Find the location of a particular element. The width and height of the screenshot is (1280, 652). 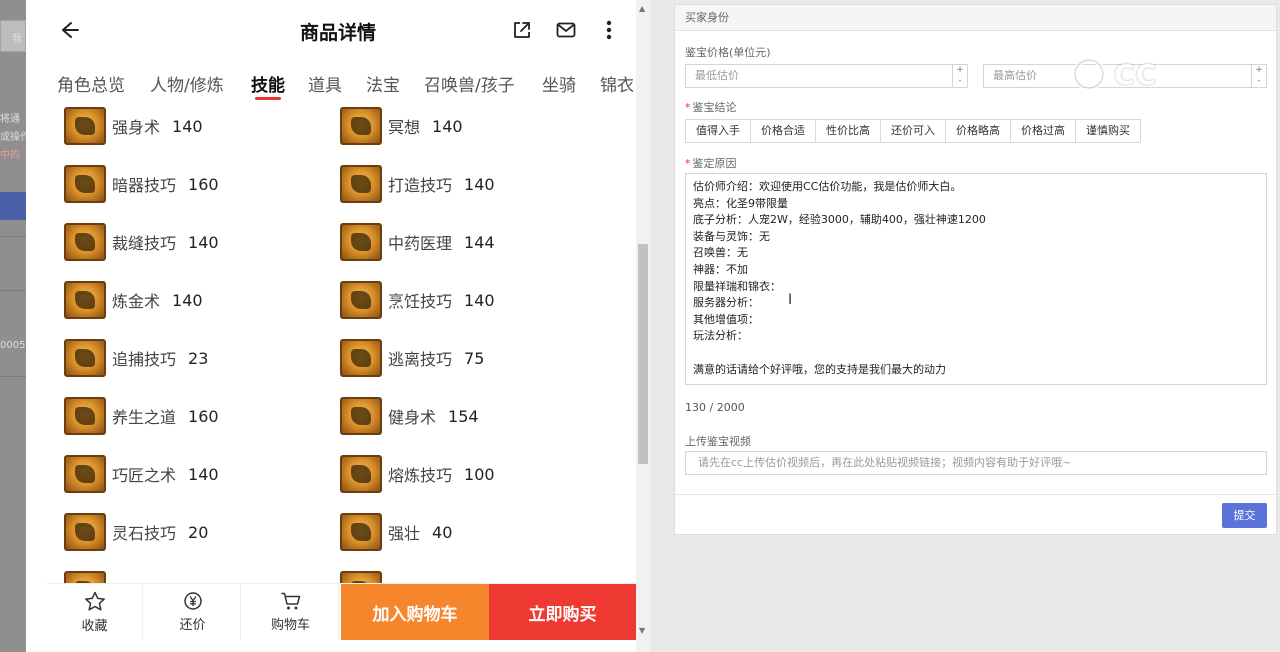

video-link-input: 请先在cc上传估价视频后，再在此处粘贴视频链接；视频内容有助于好评哦~ is located at coordinates (976, 463).